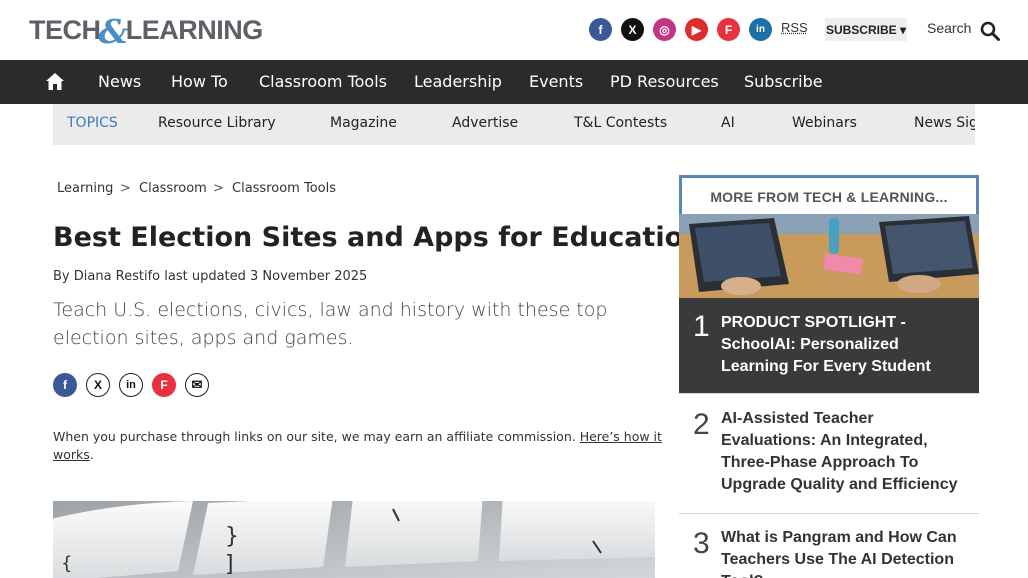  What do you see at coordinates (728, 123) in the screenshot?
I see `topic-ai: AI` at bounding box center [728, 123].